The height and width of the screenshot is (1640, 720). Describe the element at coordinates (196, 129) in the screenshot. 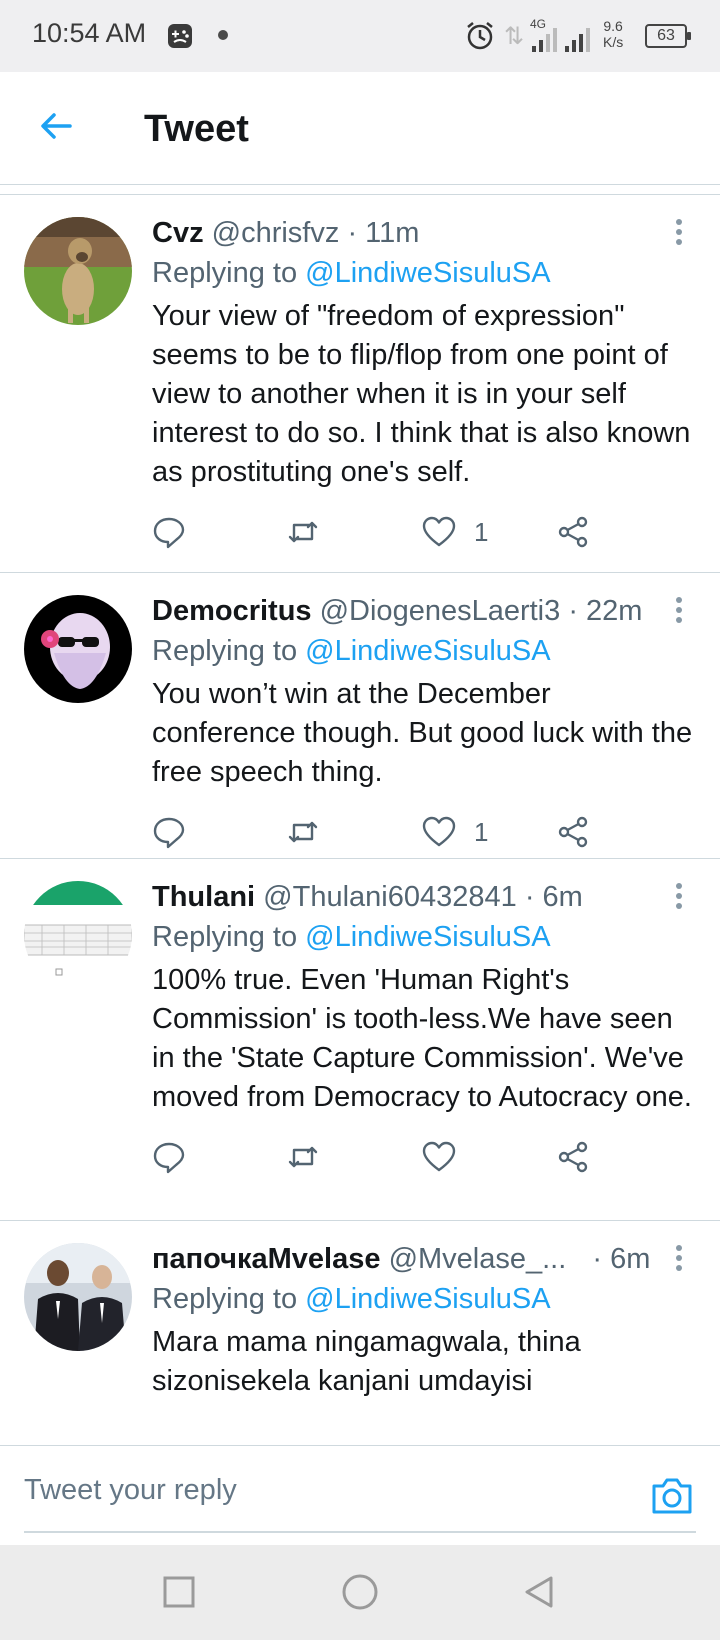

I see `page-title: Tweet` at that location.